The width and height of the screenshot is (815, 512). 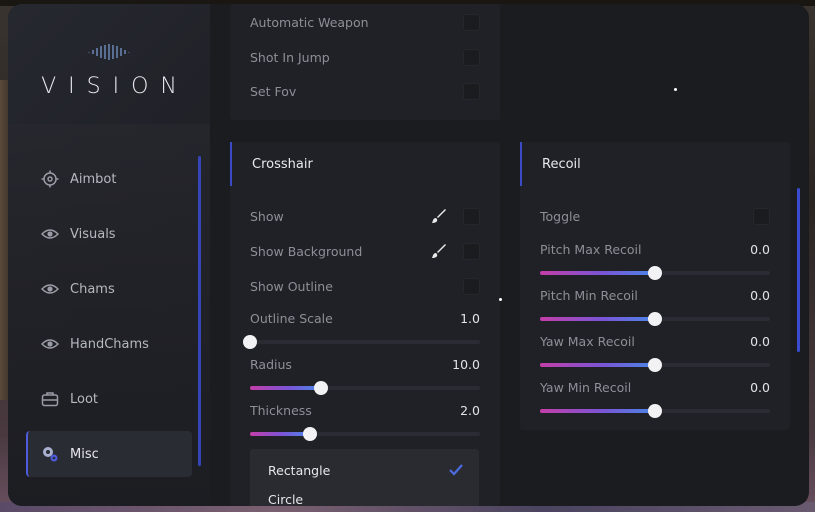 I want to click on option-automatic-weapon: Automatic Weapon, so click(x=365, y=22).